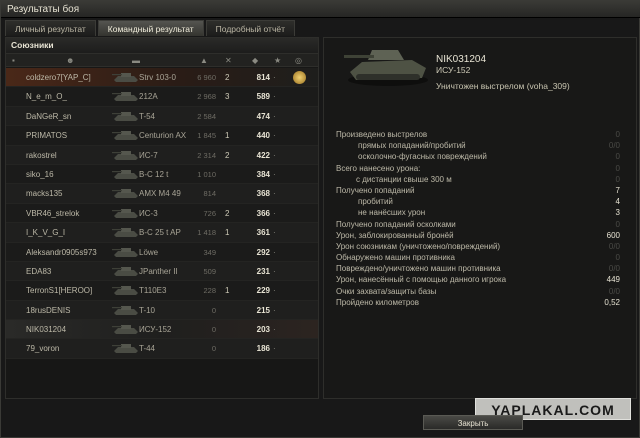  I want to click on xp-column-icon: ◆, so click(255, 60).